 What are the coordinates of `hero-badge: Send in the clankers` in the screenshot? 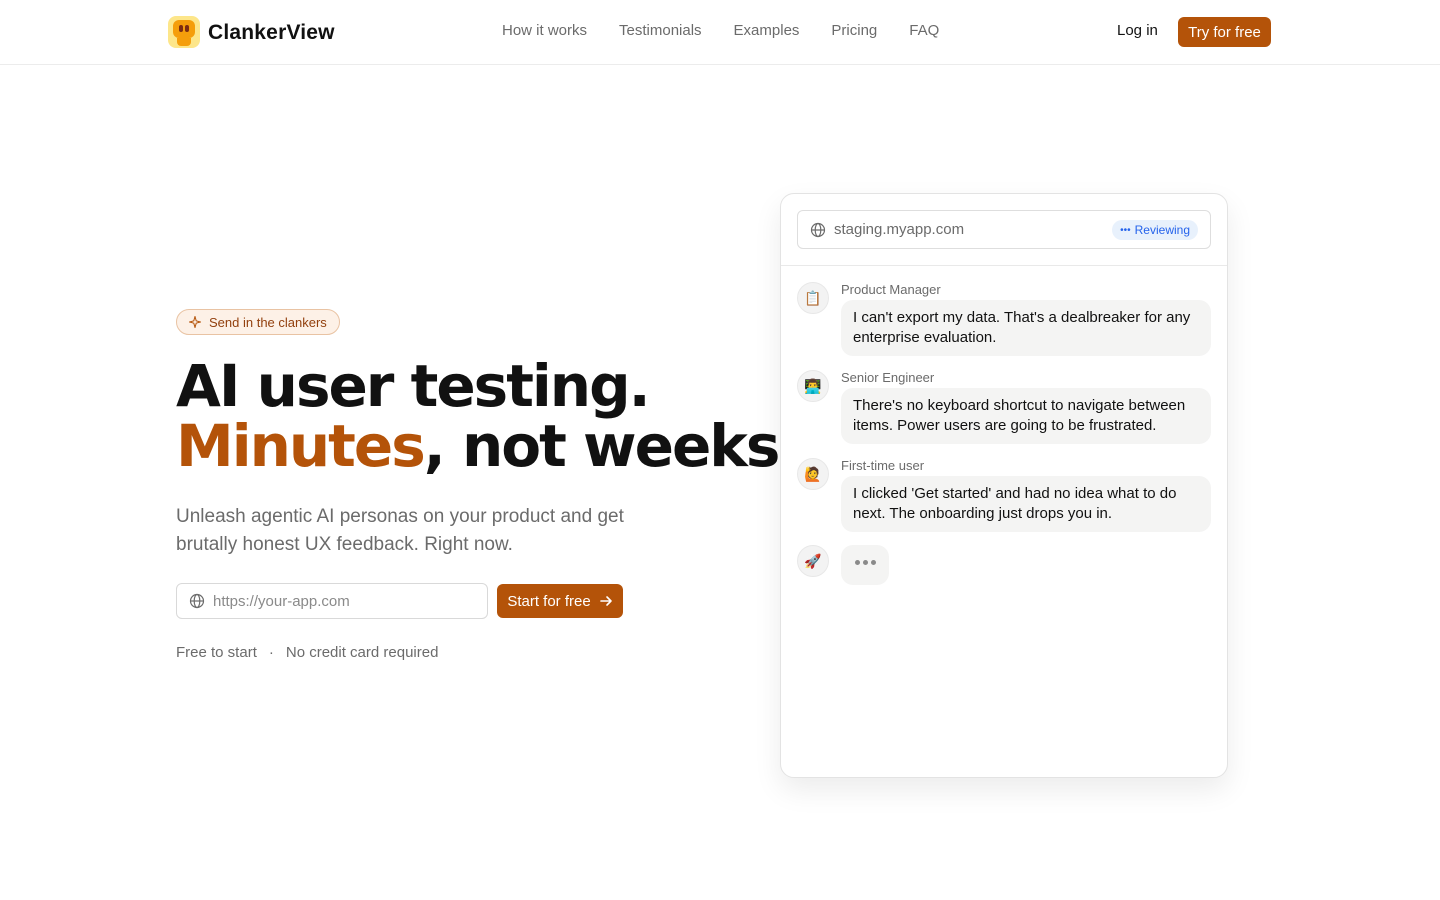 It's located at (258, 322).